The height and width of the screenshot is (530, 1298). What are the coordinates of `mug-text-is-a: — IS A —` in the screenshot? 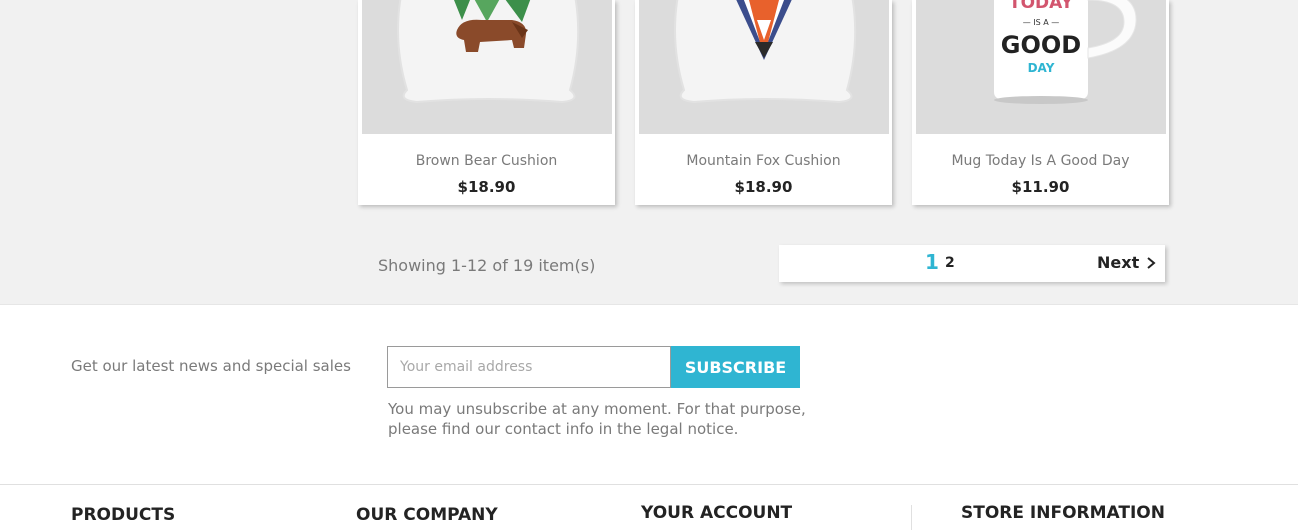 It's located at (1041, 22).